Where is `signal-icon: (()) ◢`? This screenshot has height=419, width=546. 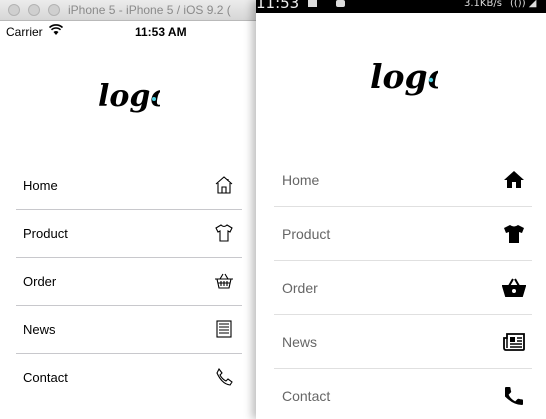 signal-icon: (()) ◢ is located at coordinates (523, 4).